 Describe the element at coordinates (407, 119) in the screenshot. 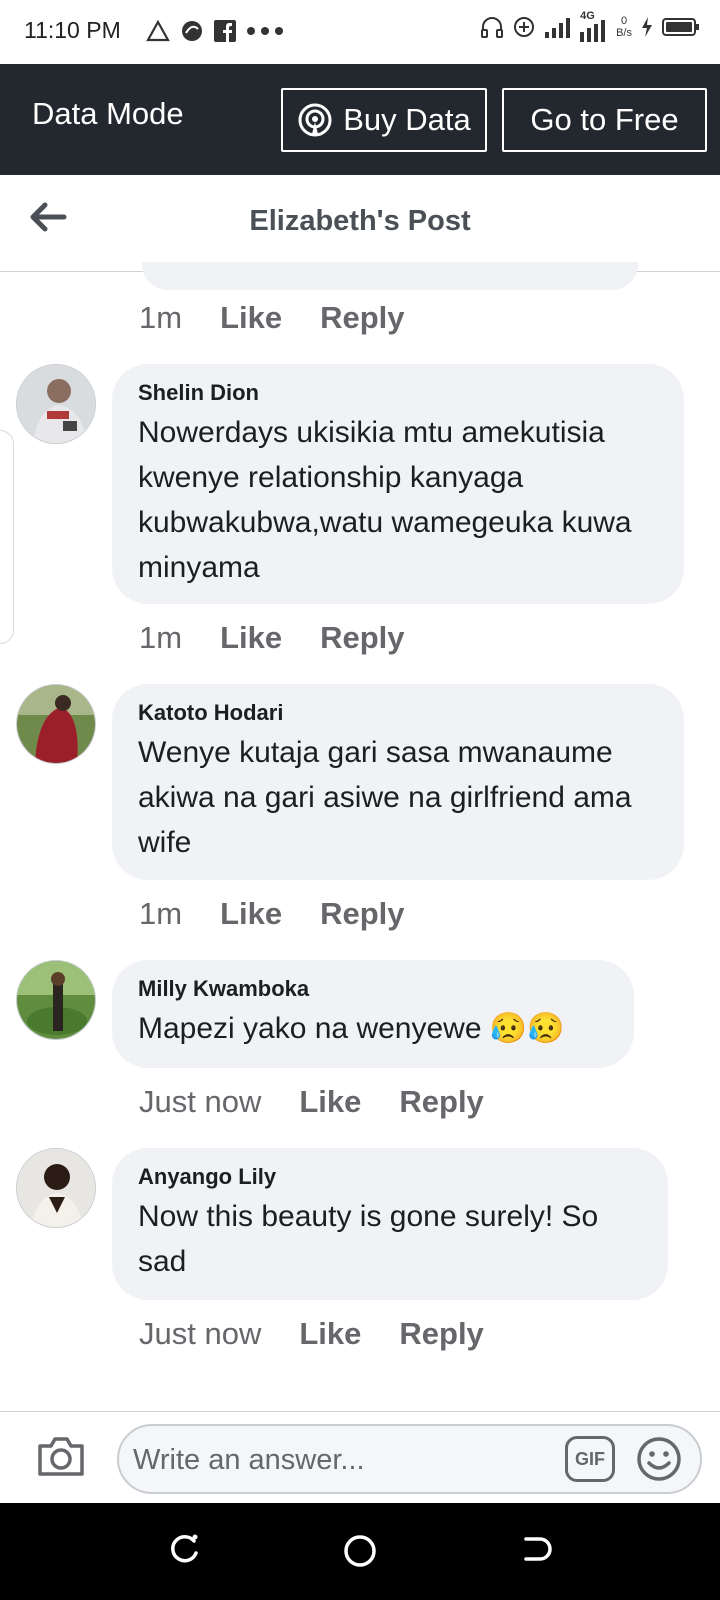

I see `buy-data-label: Buy Data` at that location.